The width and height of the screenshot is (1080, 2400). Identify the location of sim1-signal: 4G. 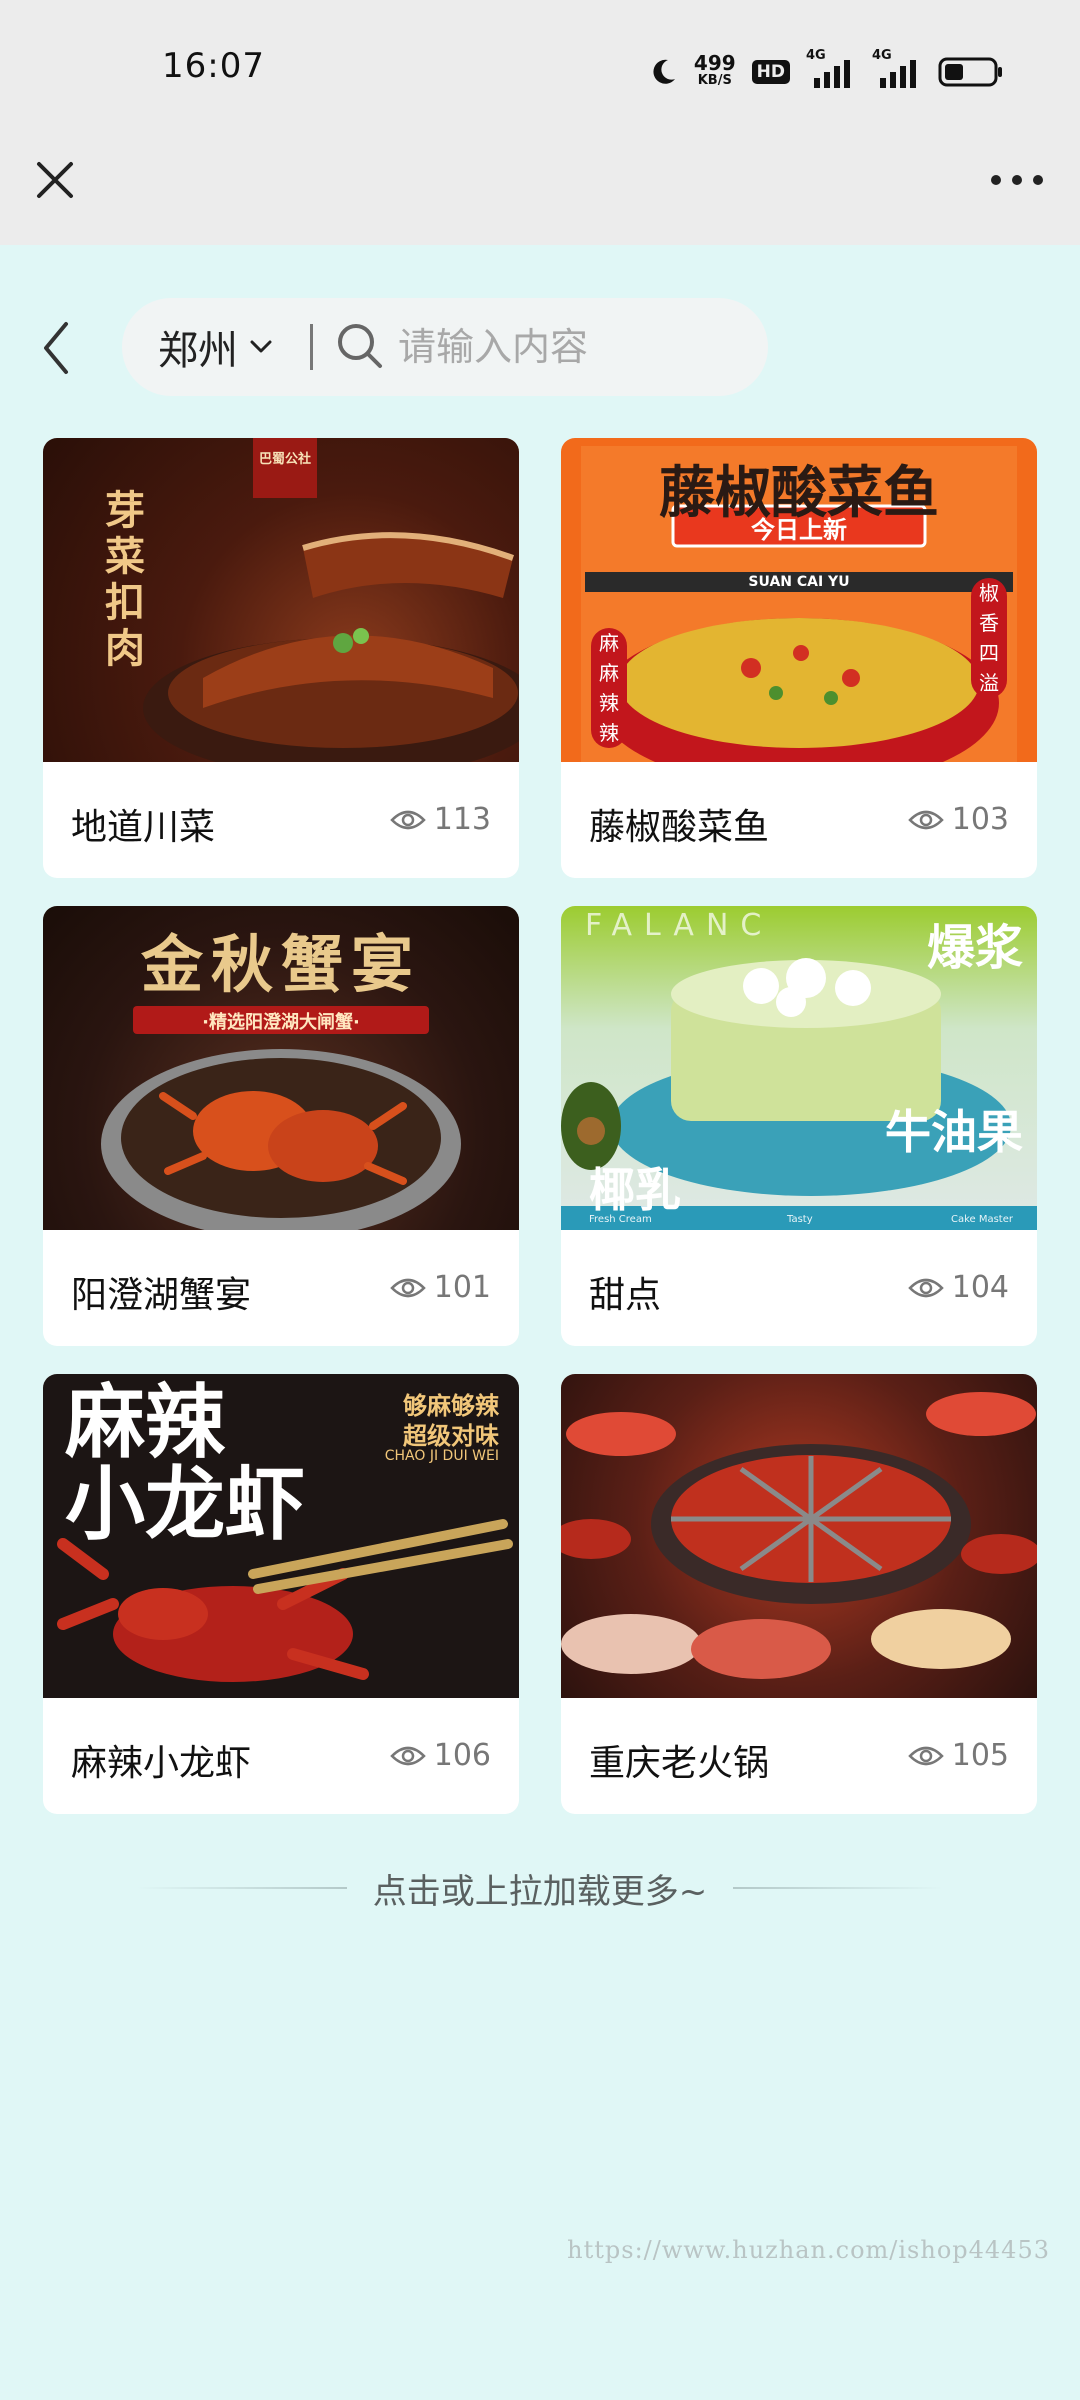
(831, 69).